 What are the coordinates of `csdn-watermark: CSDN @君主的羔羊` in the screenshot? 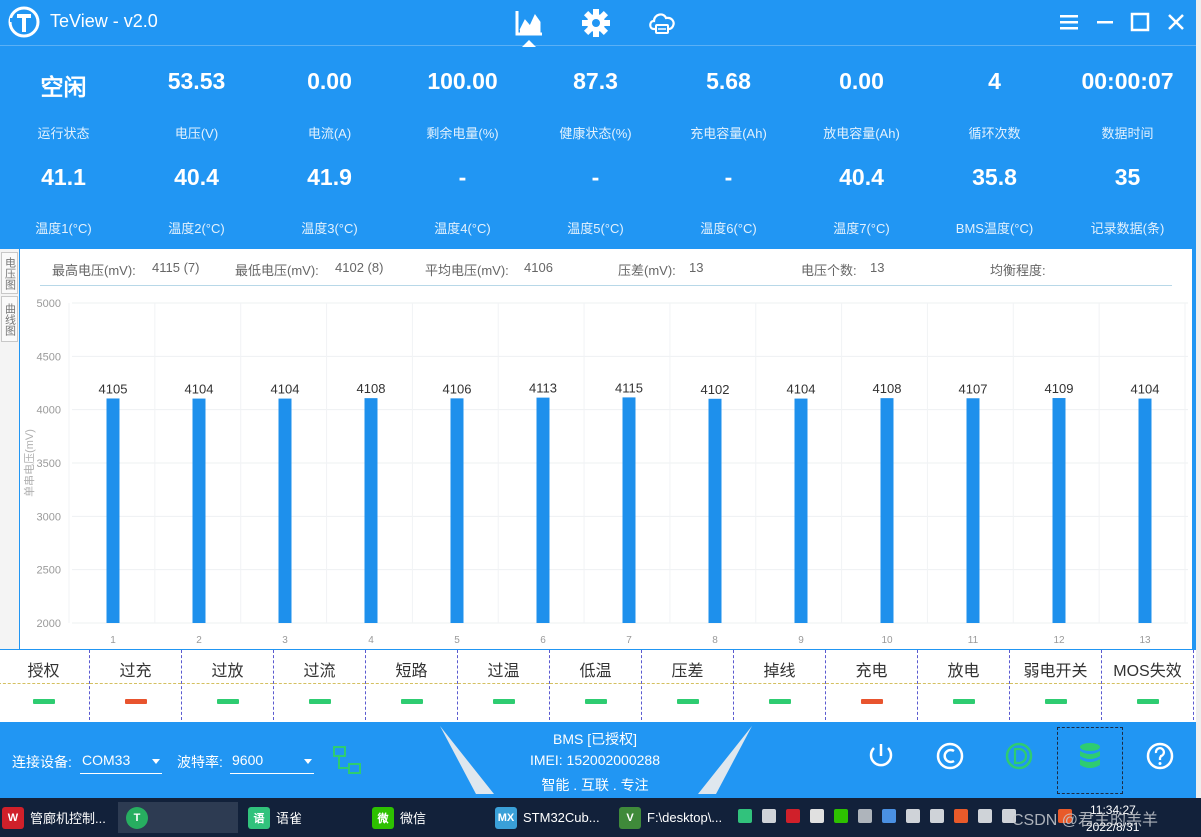 It's located at (1085, 820).